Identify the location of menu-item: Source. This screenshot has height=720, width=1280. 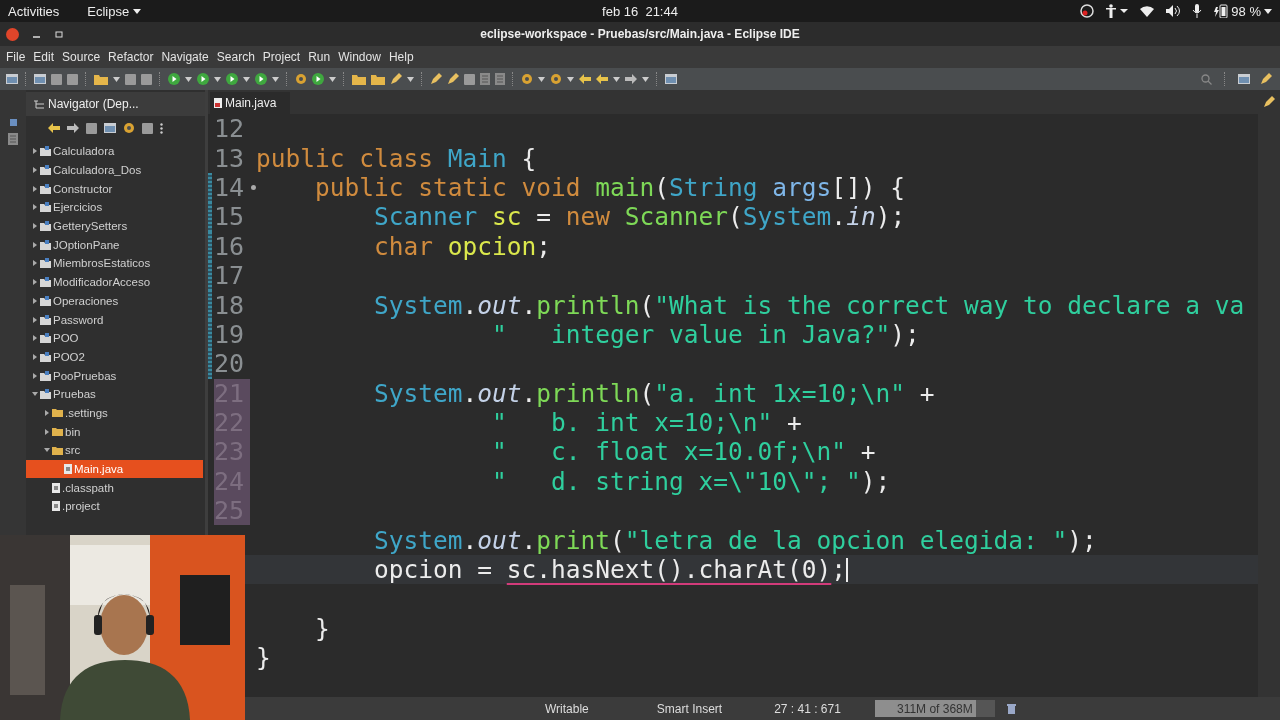
(81, 57).